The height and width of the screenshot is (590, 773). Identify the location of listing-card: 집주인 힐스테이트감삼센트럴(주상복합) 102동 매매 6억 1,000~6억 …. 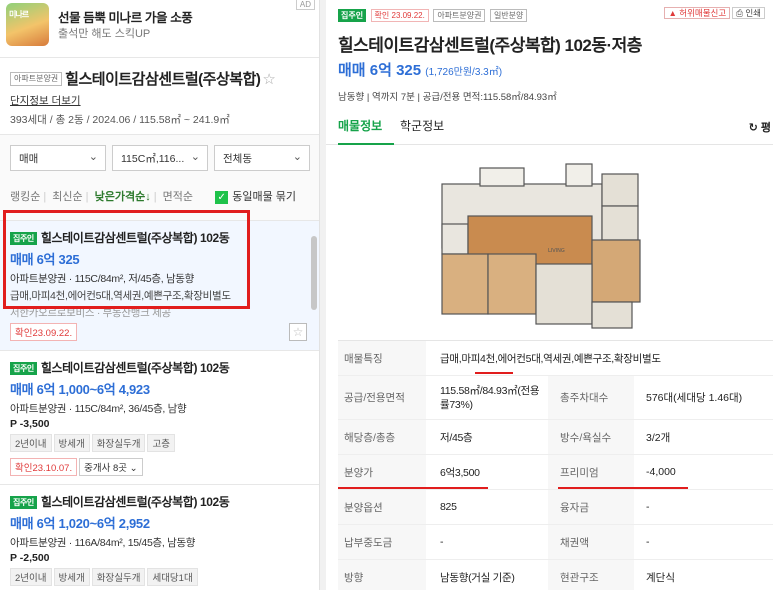
(159, 418).